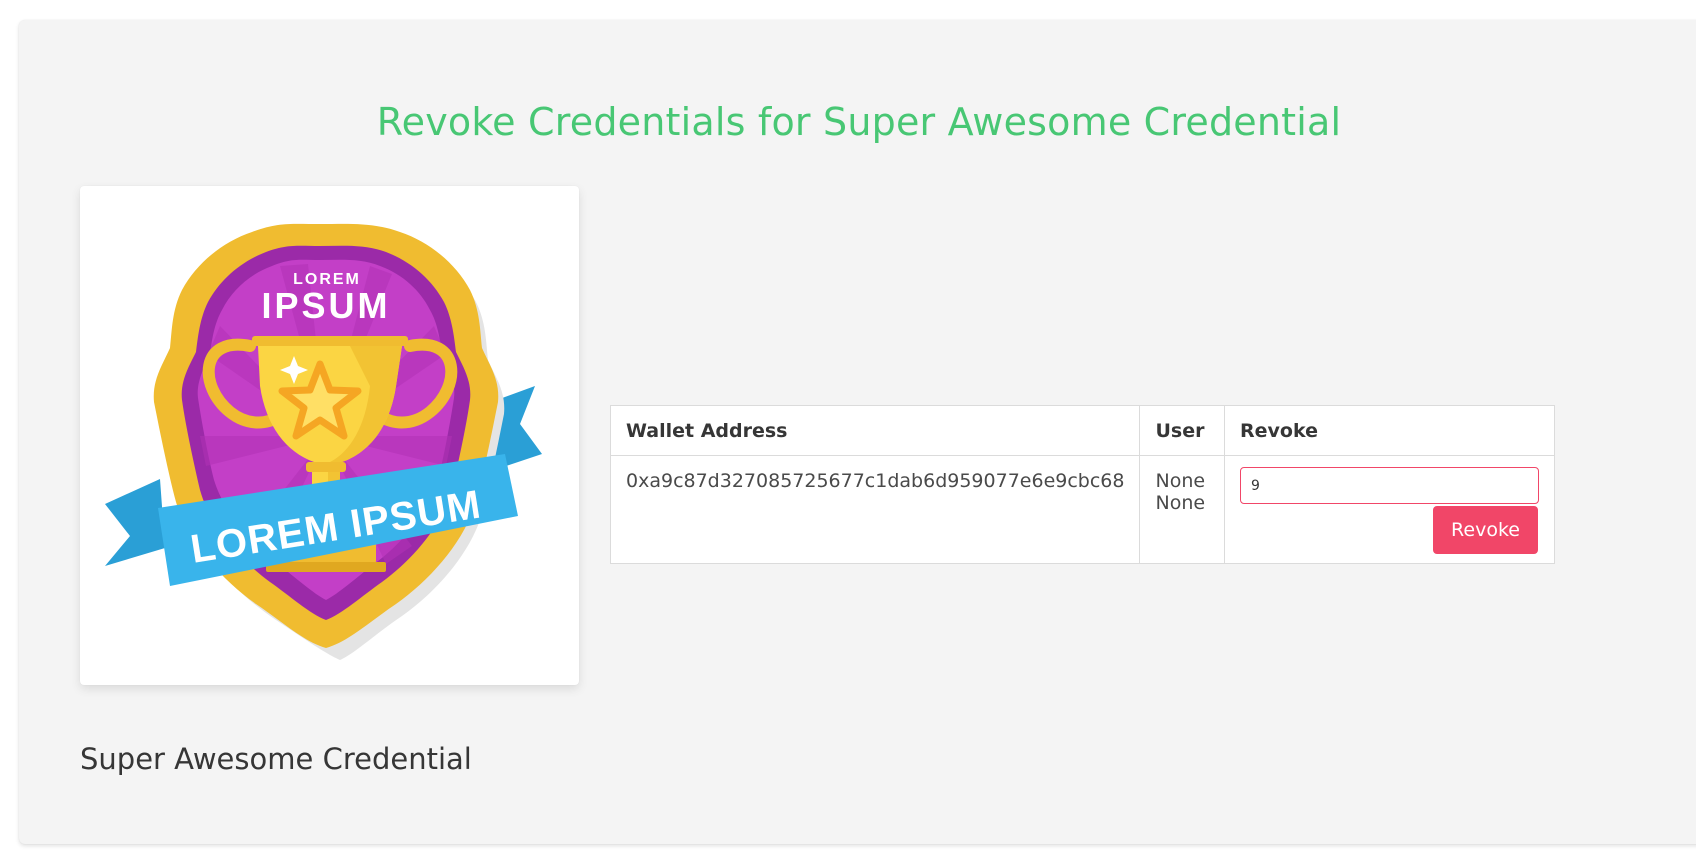 This screenshot has width=1696, height=857. What do you see at coordinates (1485, 530) in the screenshot?
I see `revoke-button: Revoke` at bounding box center [1485, 530].